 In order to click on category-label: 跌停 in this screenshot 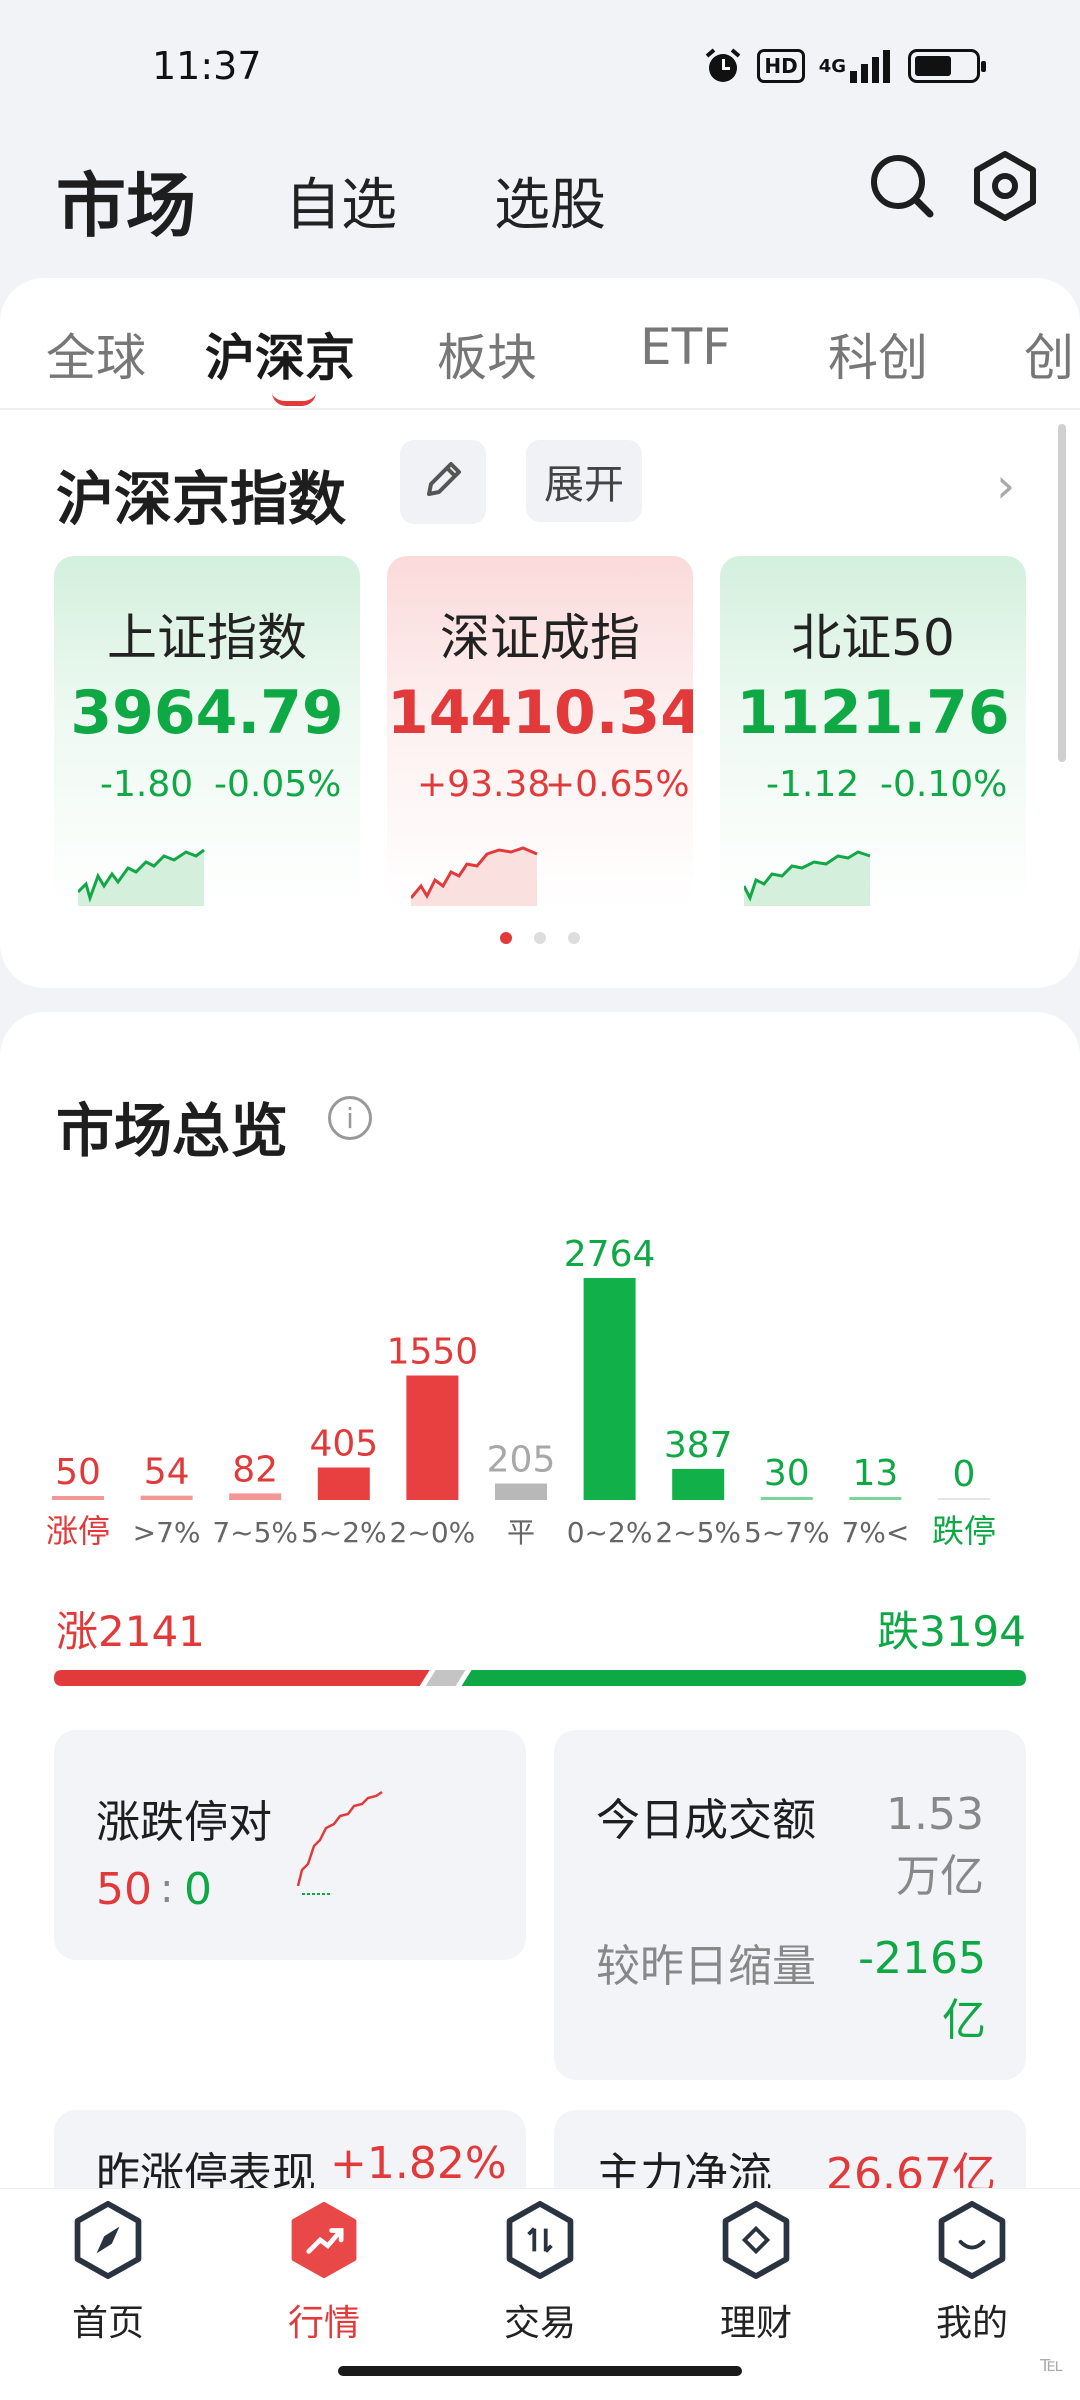, I will do `click(964, 1531)`.